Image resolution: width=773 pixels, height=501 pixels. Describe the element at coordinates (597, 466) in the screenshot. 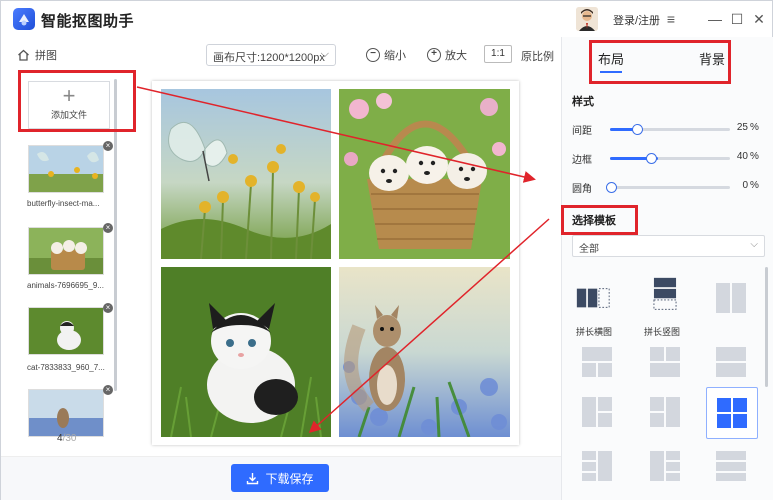

I see `template-three-left` at that location.